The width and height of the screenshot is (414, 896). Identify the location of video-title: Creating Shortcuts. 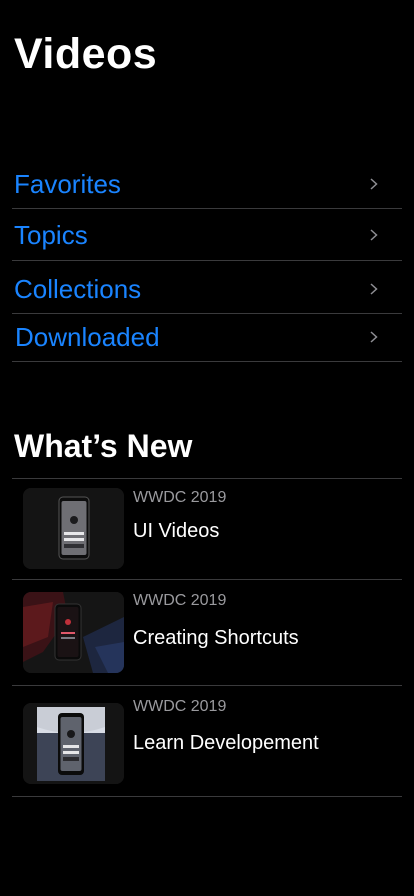
(216, 638).